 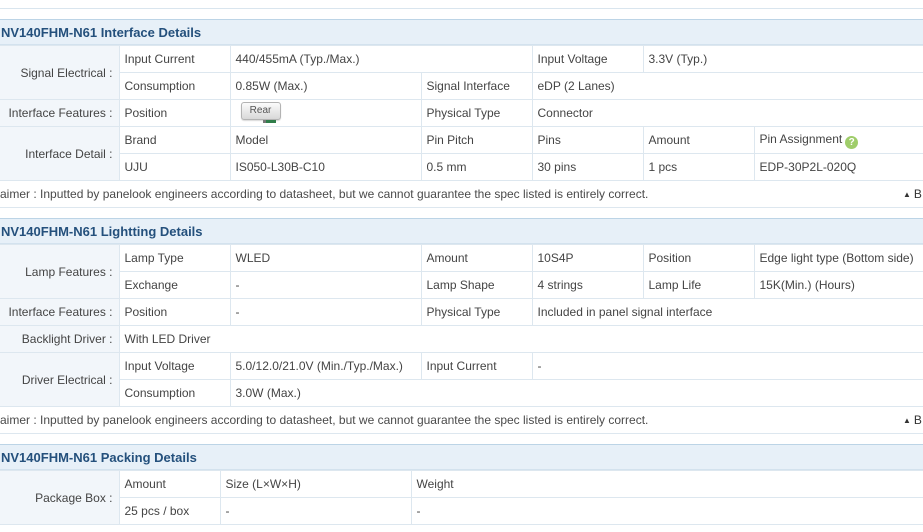 What do you see at coordinates (461, 8) in the screenshot?
I see `previous-section-border` at bounding box center [461, 8].